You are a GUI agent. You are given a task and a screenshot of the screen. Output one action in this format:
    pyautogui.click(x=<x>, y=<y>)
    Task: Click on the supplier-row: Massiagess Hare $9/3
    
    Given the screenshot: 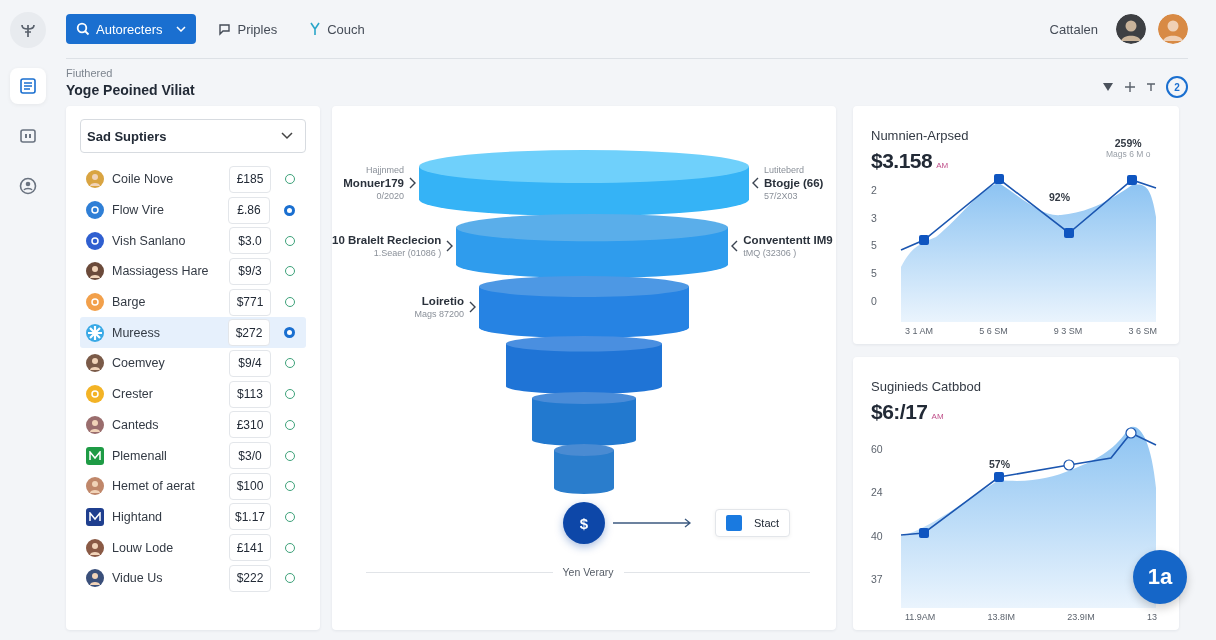 What is the action you would take?
    pyautogui.click(x=193, y=271)
    